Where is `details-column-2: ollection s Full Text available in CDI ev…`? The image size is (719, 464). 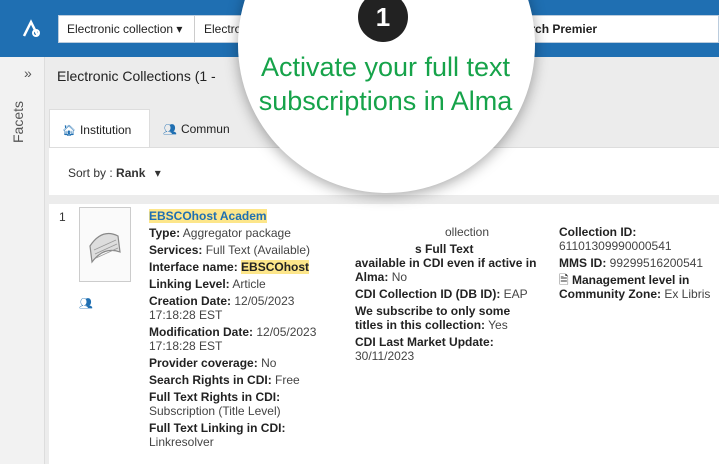 details-column-2: ollection s Full Text available in CDI ev… is located at coordinates (446, 294).